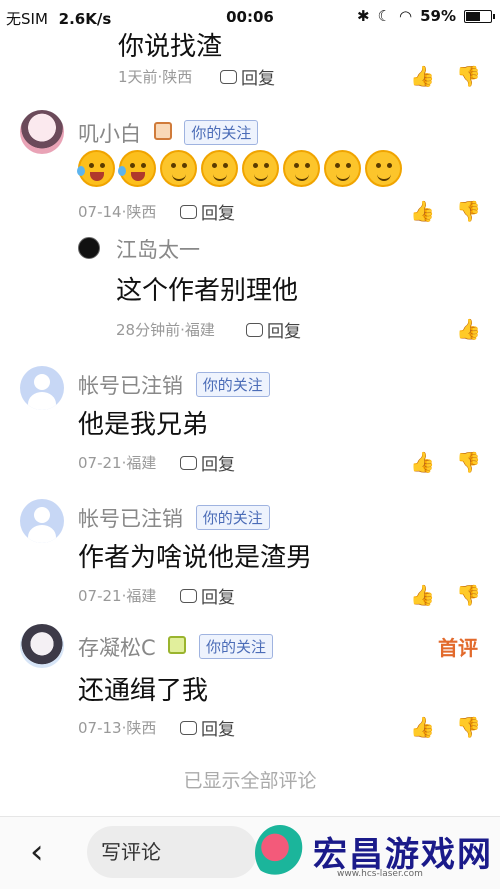 This screenshot has height=889, width=500. Describe the element at coordinates (384, 16) in the screenshot. I see `moon-icon: ☾` at that location.